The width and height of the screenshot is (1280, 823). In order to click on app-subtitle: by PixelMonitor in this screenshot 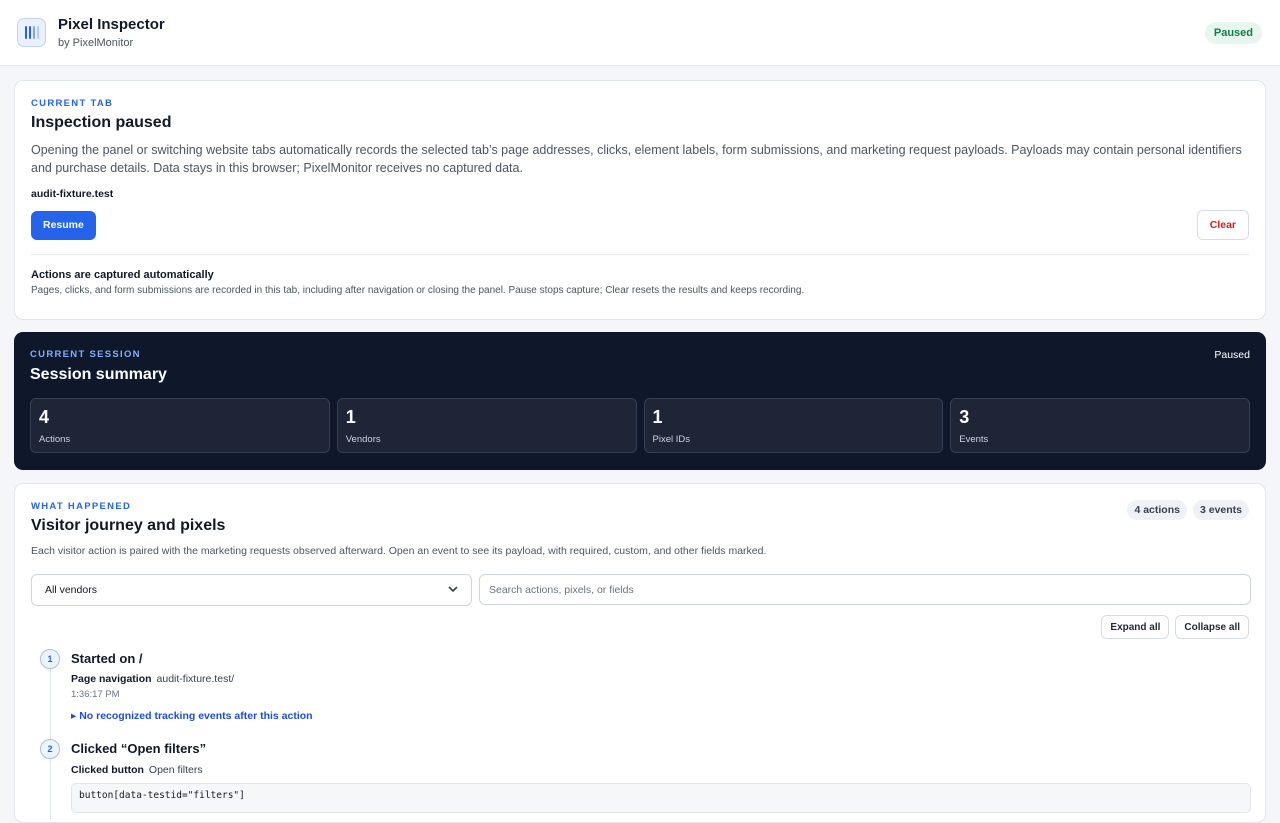, I will do `click(96, 43)`.